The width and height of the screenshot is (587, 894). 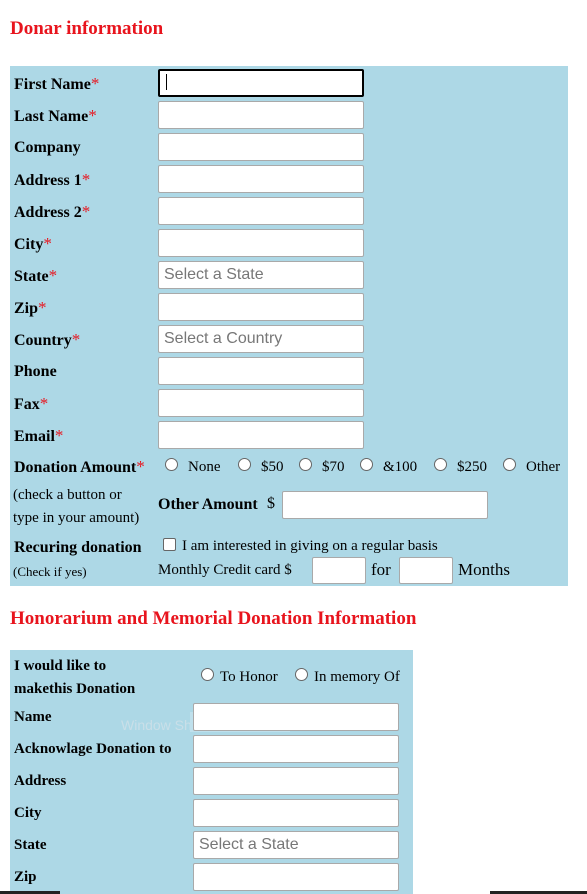 What do you see at coordinates (261, 147) in the screenshot?
I see `company-input` at bounding box center [261, 147].